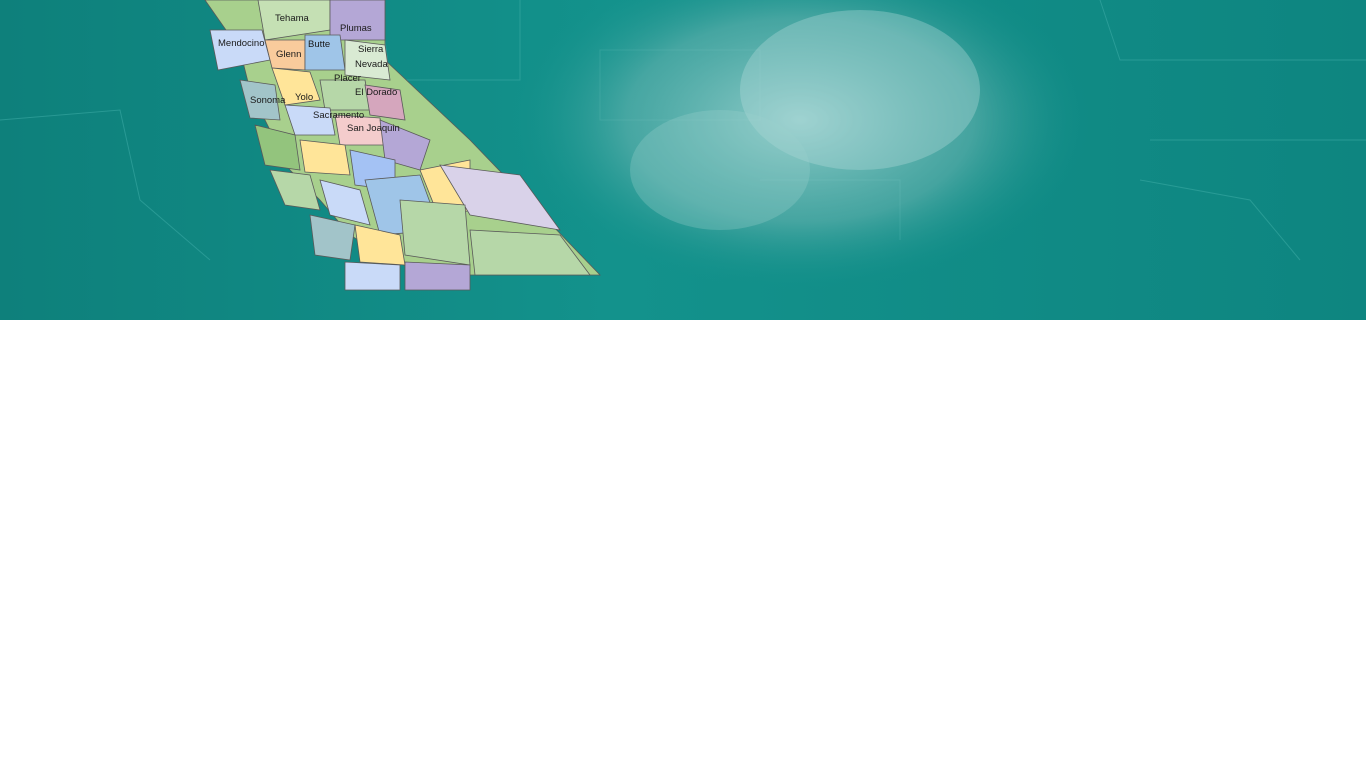  Describe the element at coordinates (319, 44) in the screenshot. I see `svg-text: Butte` at that location.